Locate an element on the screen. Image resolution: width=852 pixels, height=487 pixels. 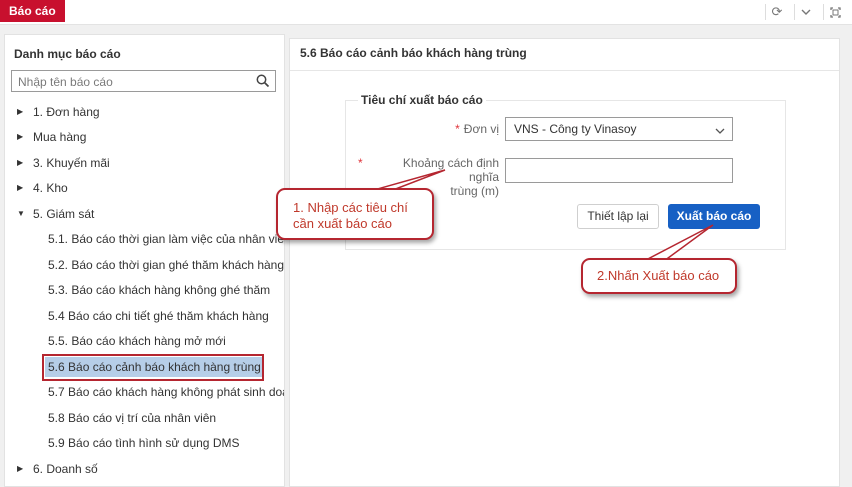
callout-2-pointer is located at coordinates (678, 243).